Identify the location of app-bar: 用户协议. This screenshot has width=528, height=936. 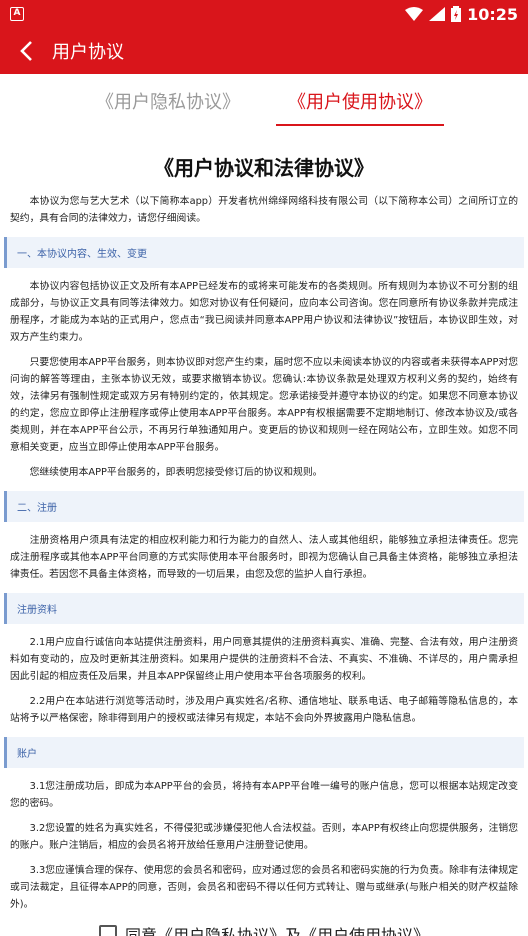
(264, 51).